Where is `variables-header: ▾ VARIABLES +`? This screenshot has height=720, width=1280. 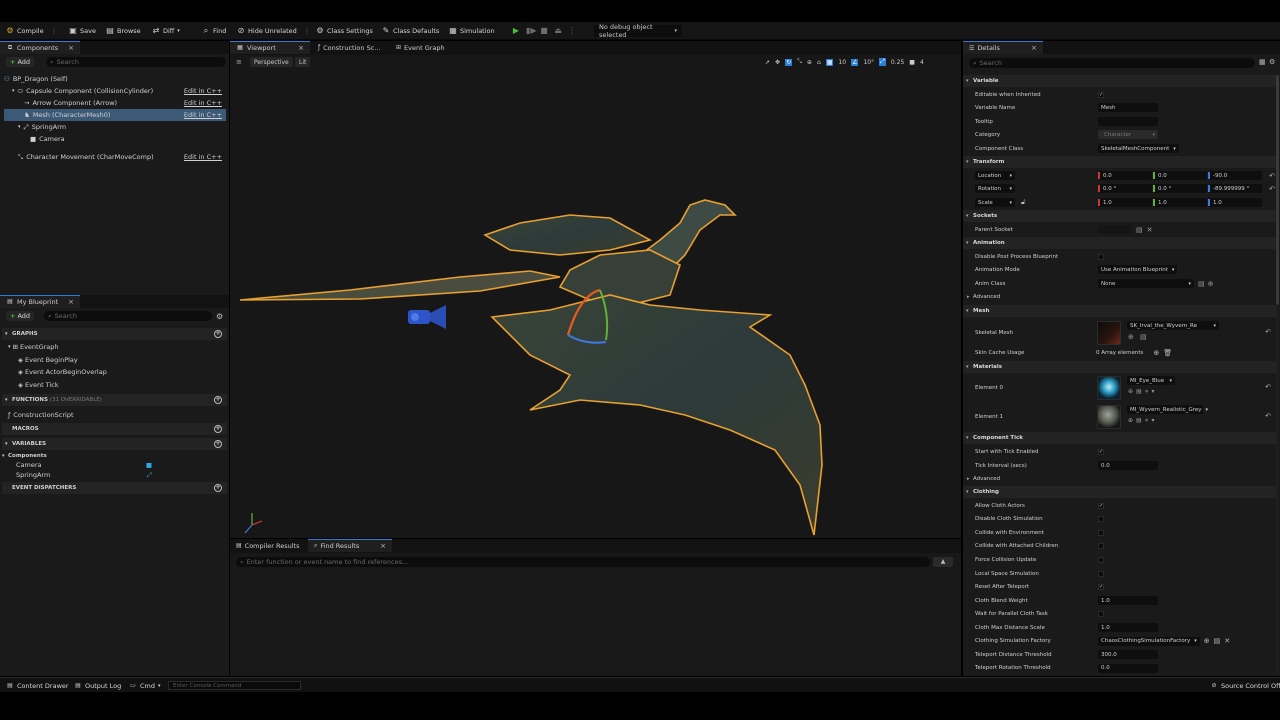 variables-header: ▾ VARIABLES + is located at coordinates (114, 444).